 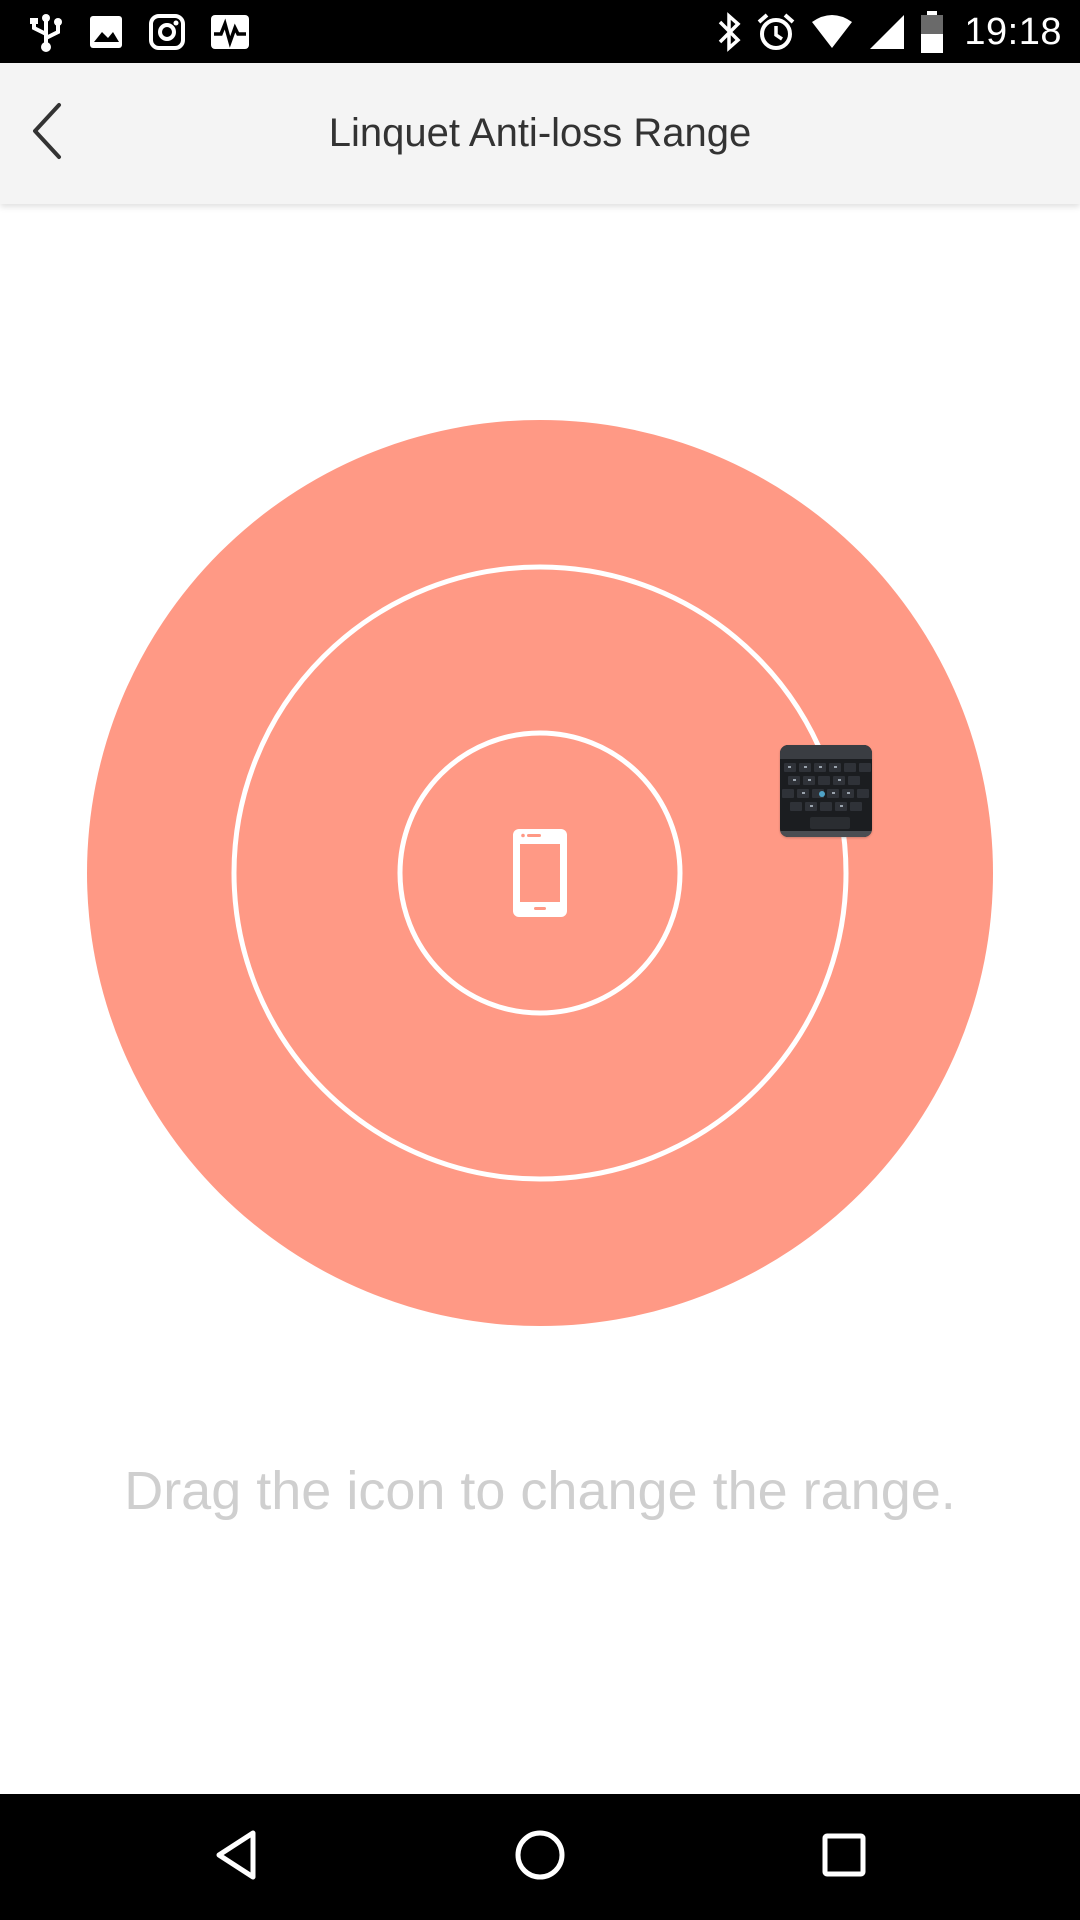 I want to click on smartphone-icon, so click(x=540, y=873).